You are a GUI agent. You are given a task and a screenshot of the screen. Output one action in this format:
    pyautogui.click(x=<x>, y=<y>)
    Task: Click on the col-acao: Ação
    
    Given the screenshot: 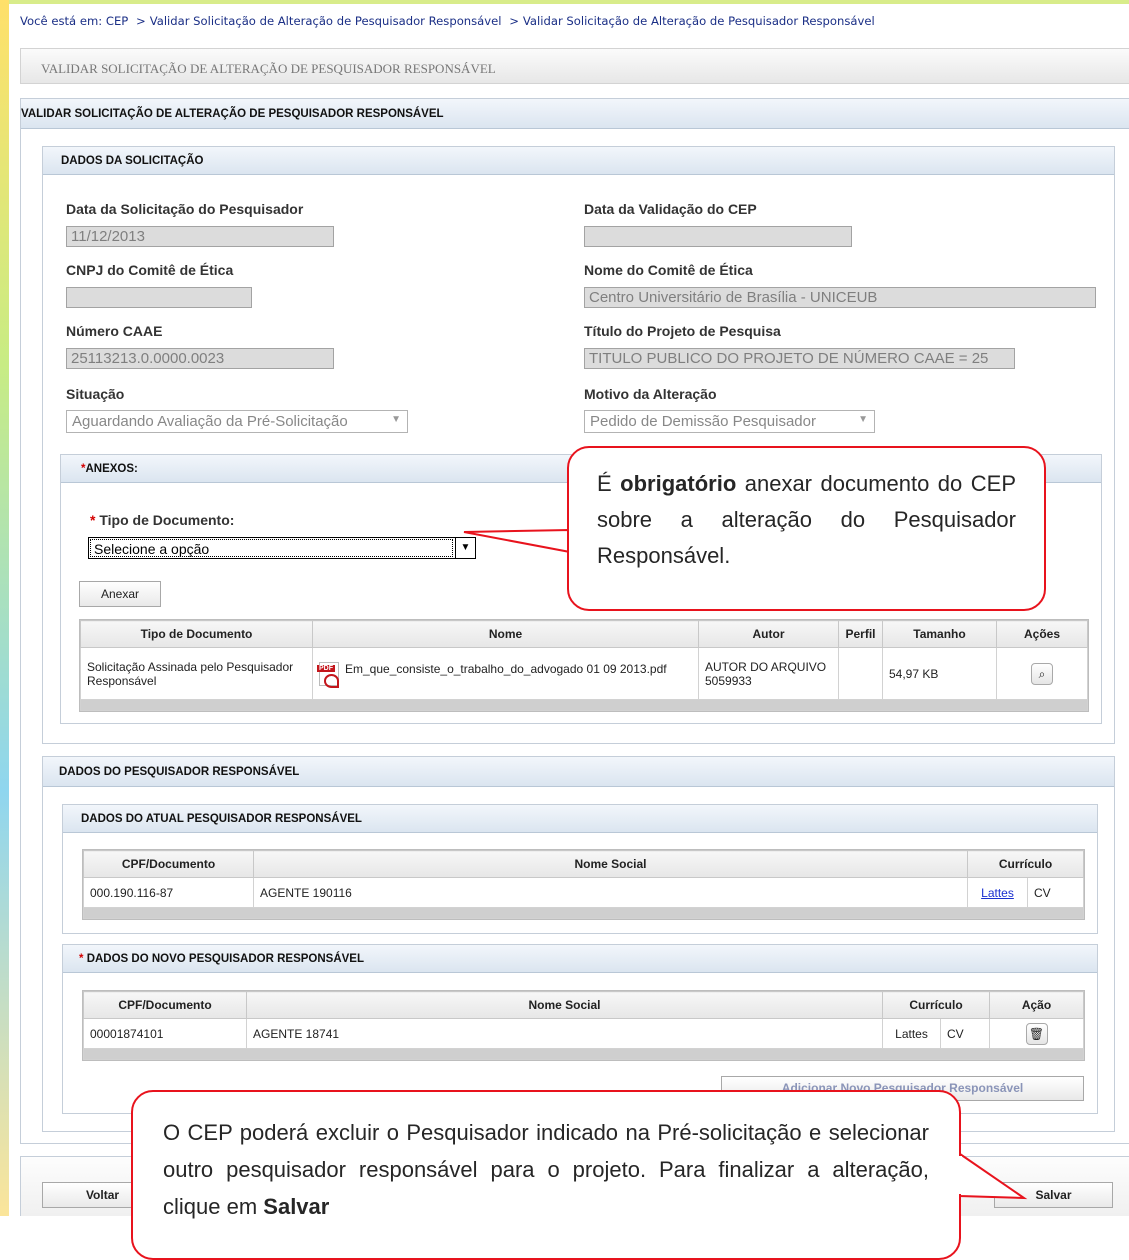 What is the action you would take?
    pyautogui.click(x=1036, y=1005)
    